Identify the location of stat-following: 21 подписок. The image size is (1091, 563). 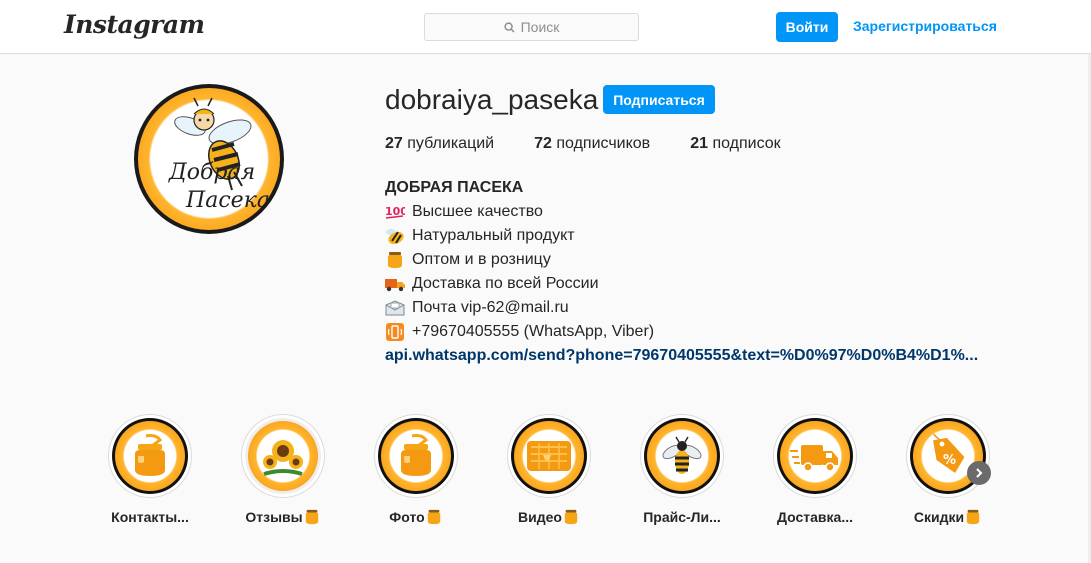
(735, 144).